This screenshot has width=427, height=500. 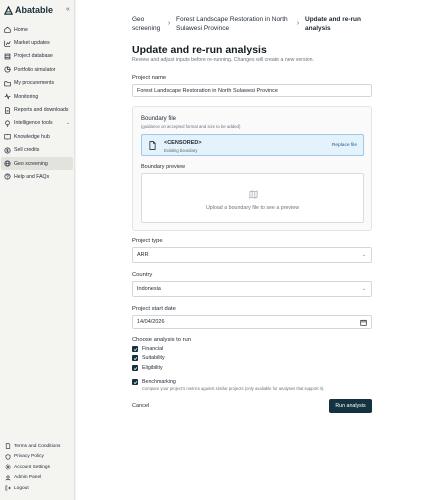 What do you see at coordinates (253, 194) in the screenshot?
I see `map-icon` at bounding box center [253, 194].